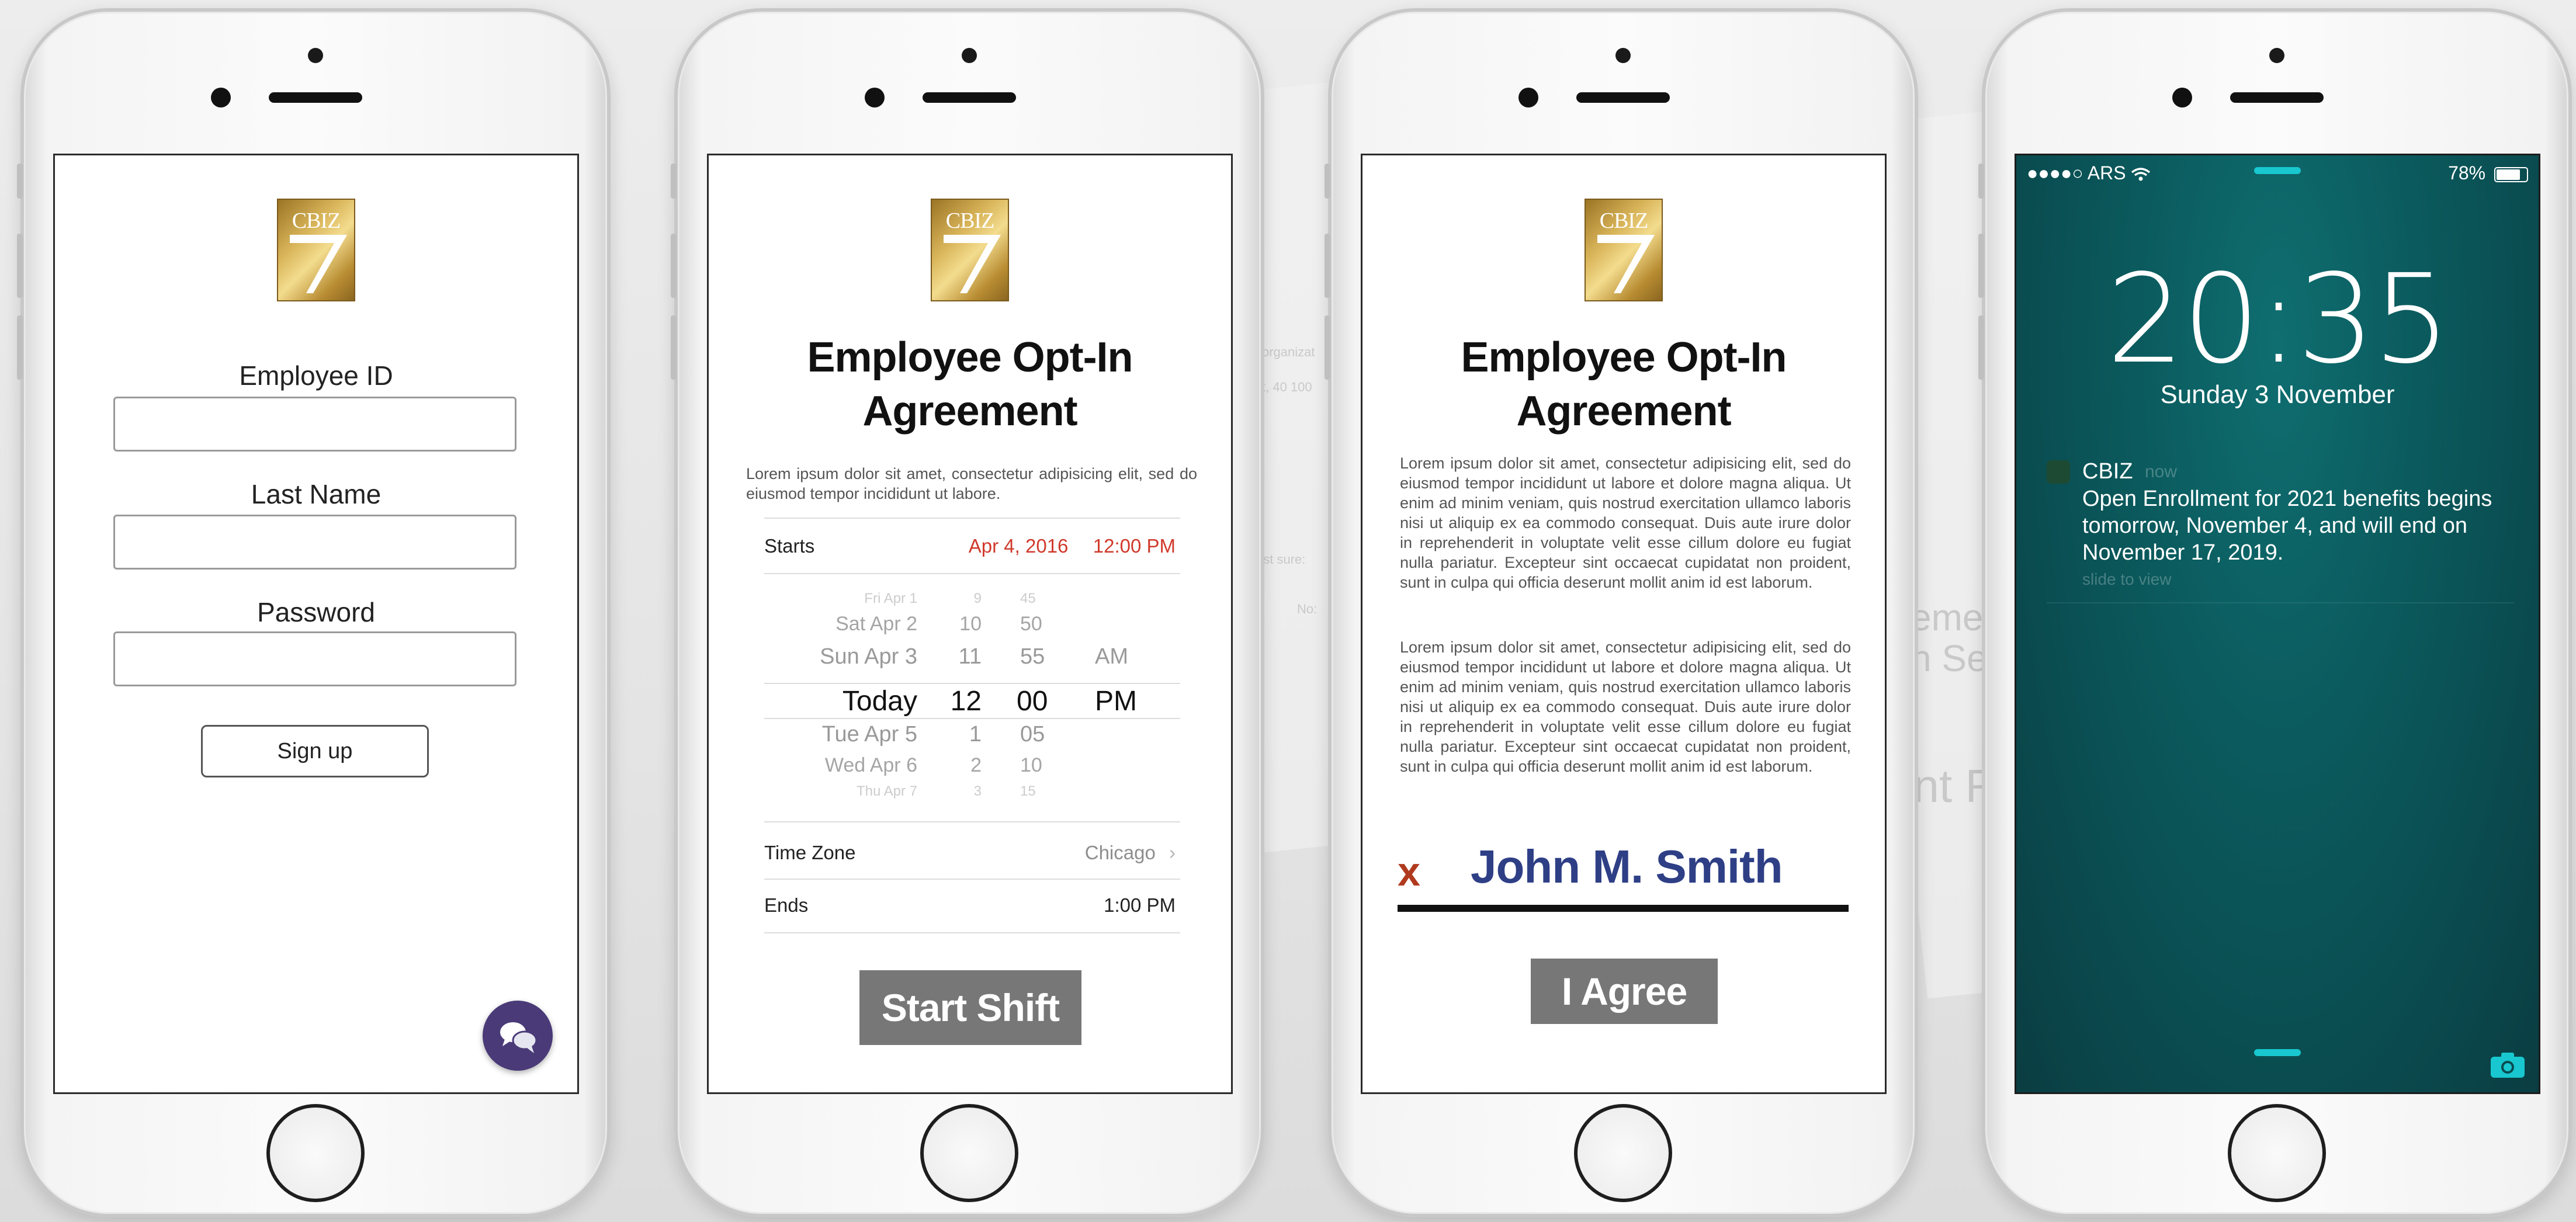 This screenshot has height=1222, width=2576. I want to click on picker-minute-selected: 00, so click(1032, 702).